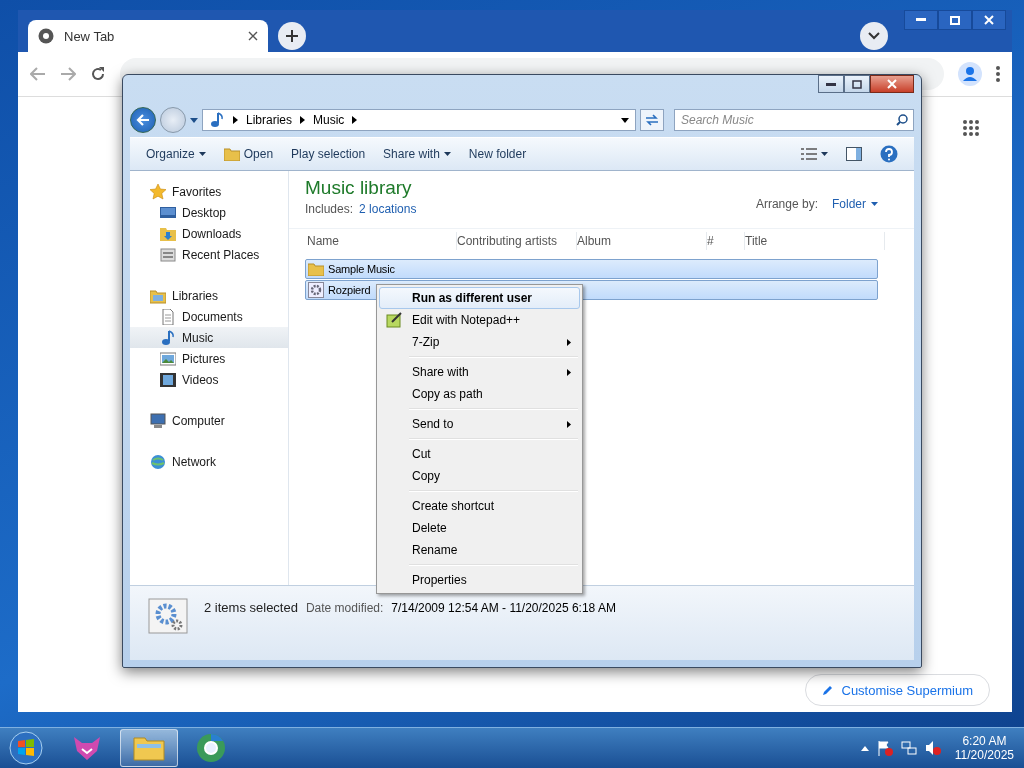 The width and height of the screenshot is (1024, 768). I want to click on nav-item: Pictures, so click(209, 358).